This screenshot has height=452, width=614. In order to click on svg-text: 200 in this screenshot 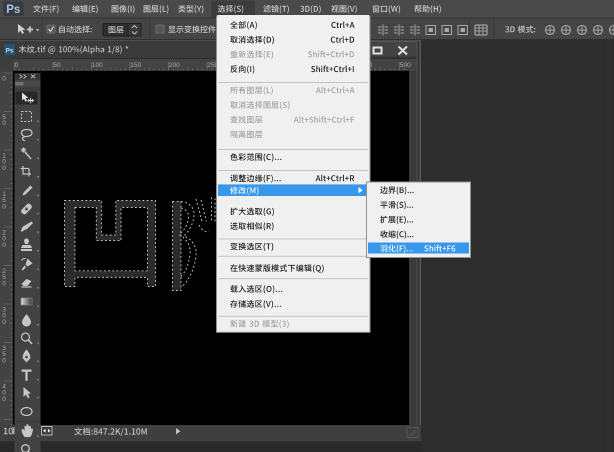, I will do `click(174, 65)`.